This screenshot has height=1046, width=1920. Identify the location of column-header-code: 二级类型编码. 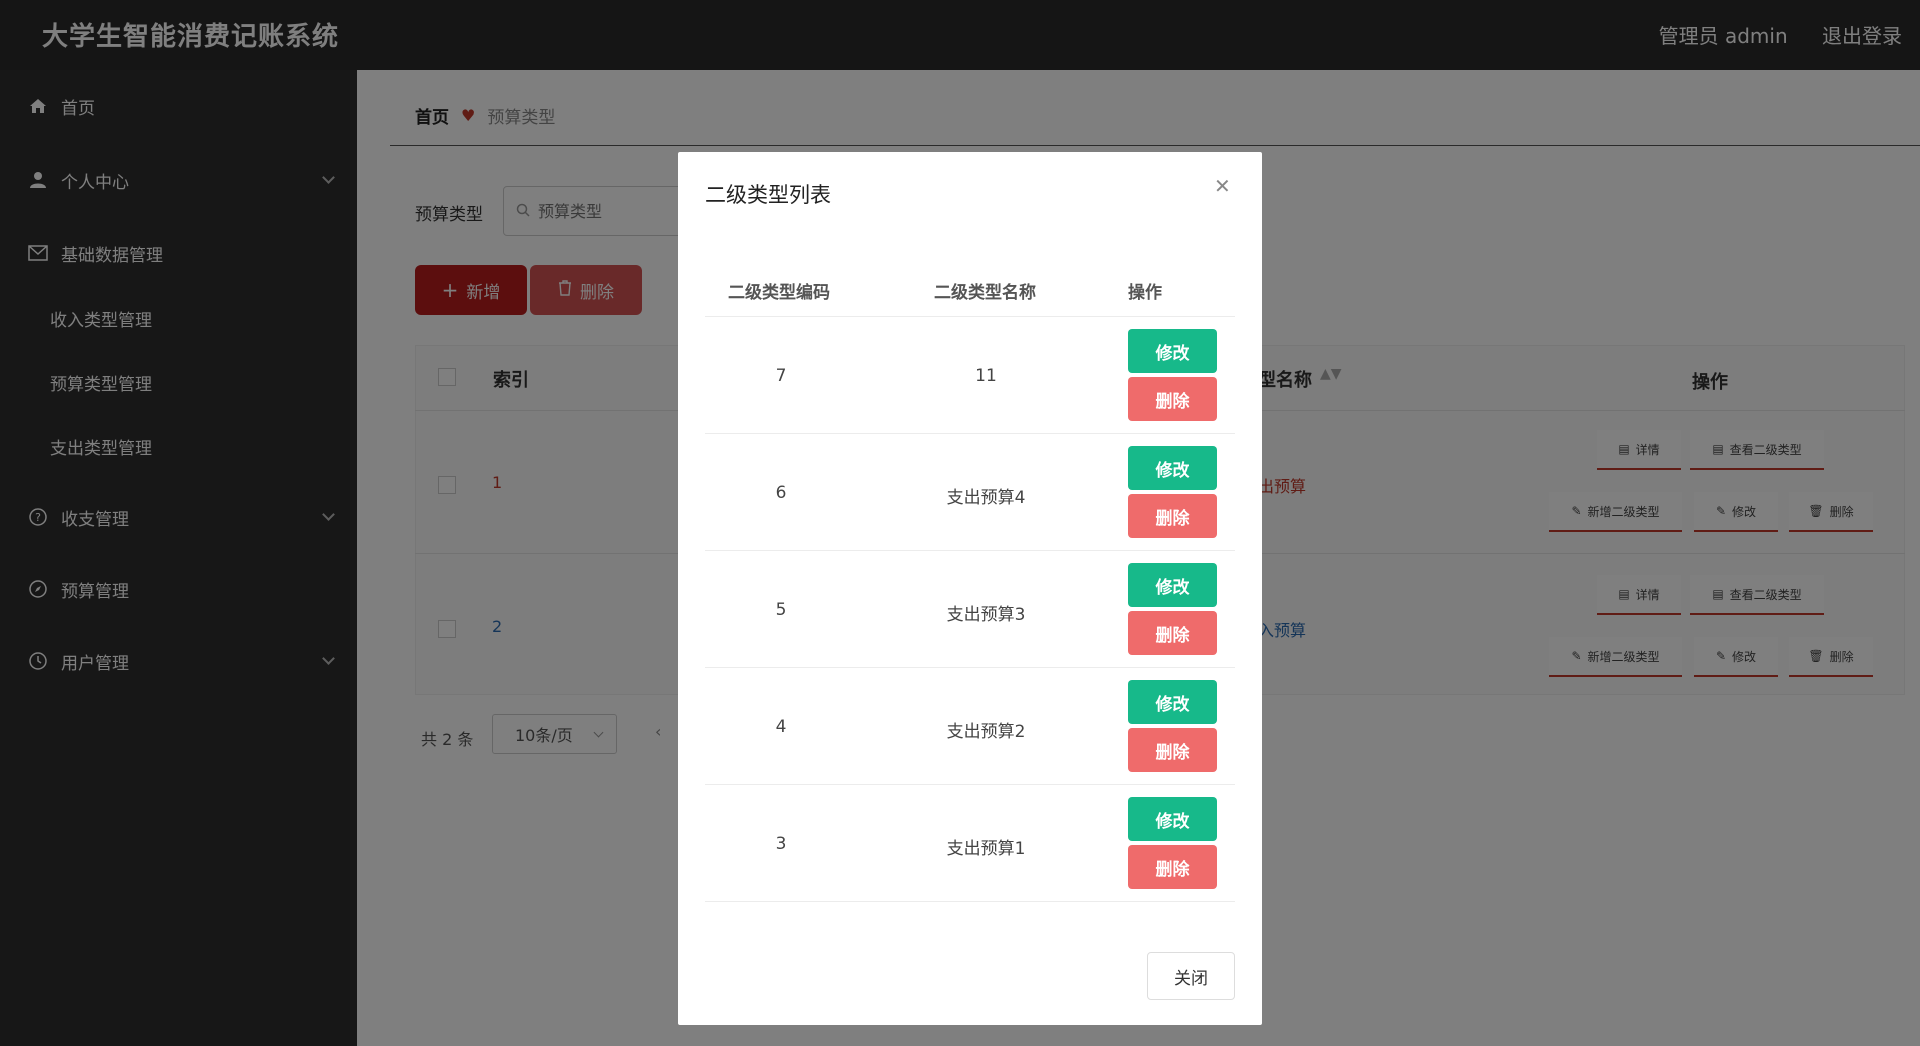
(779, 293).